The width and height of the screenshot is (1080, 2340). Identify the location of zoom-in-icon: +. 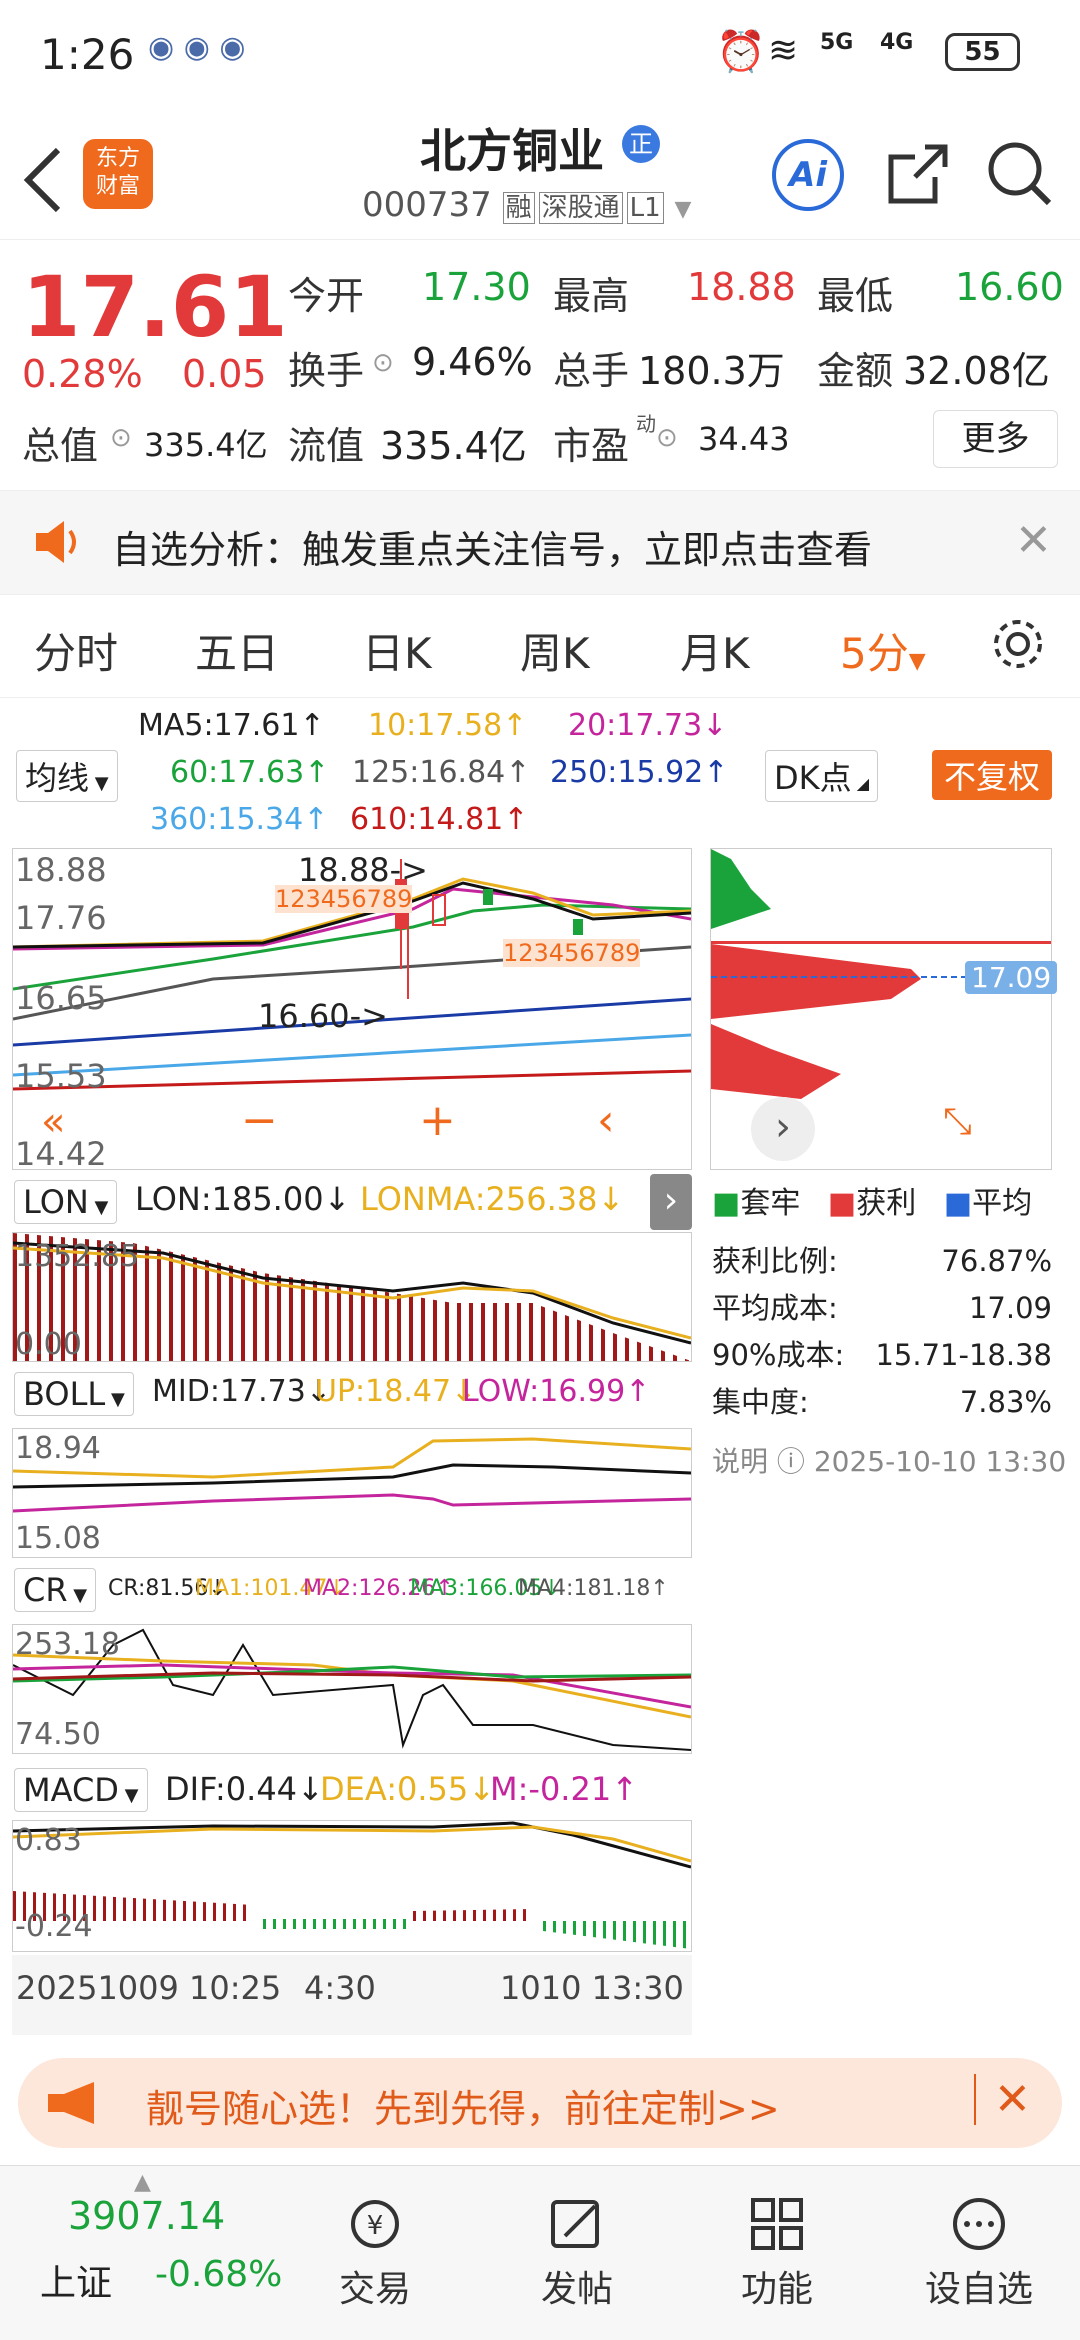
(437, 1120).